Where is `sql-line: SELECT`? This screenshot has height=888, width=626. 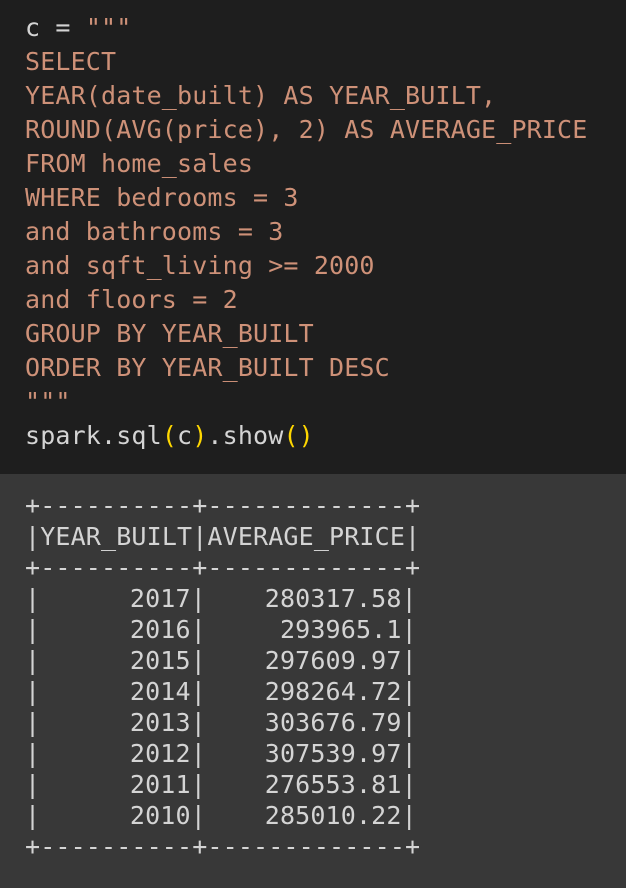
sql-line: SELECT is located at coordinates (71, 61).